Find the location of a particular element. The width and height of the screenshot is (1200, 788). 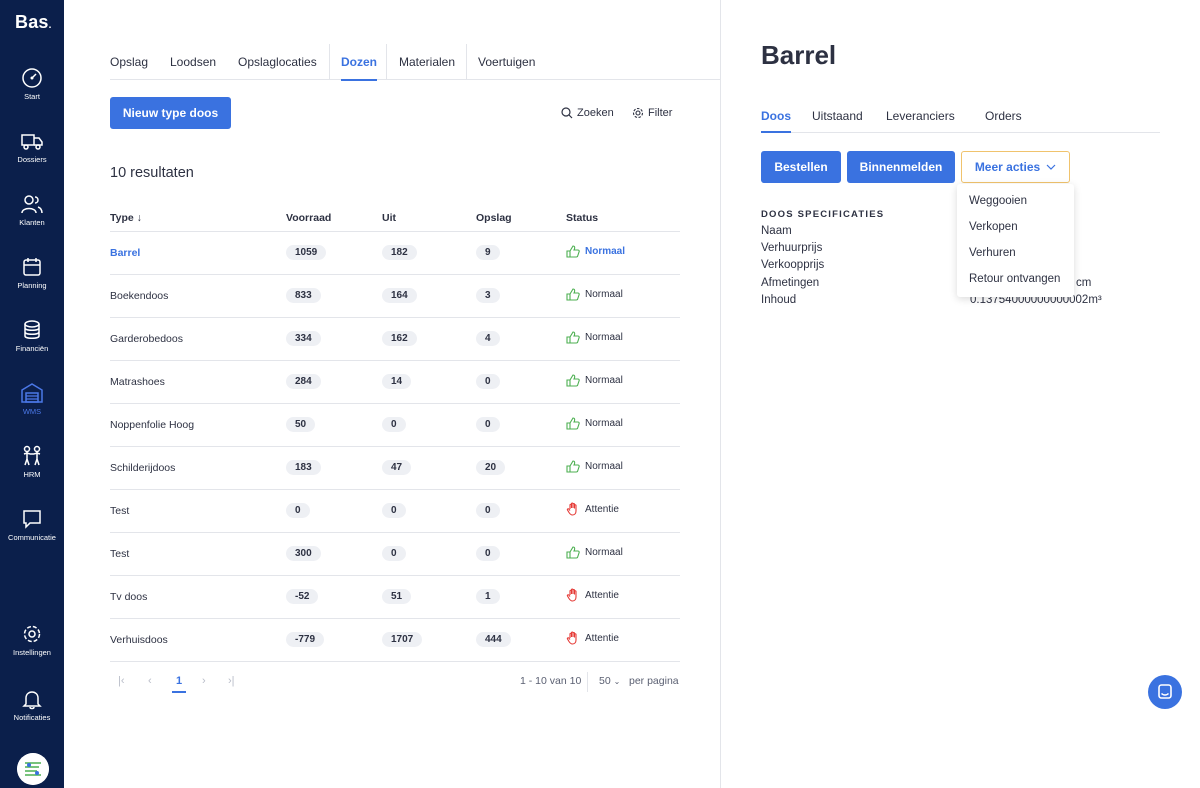

tab-leveranciers: Leveranciers is located at coordinates (920, 116).